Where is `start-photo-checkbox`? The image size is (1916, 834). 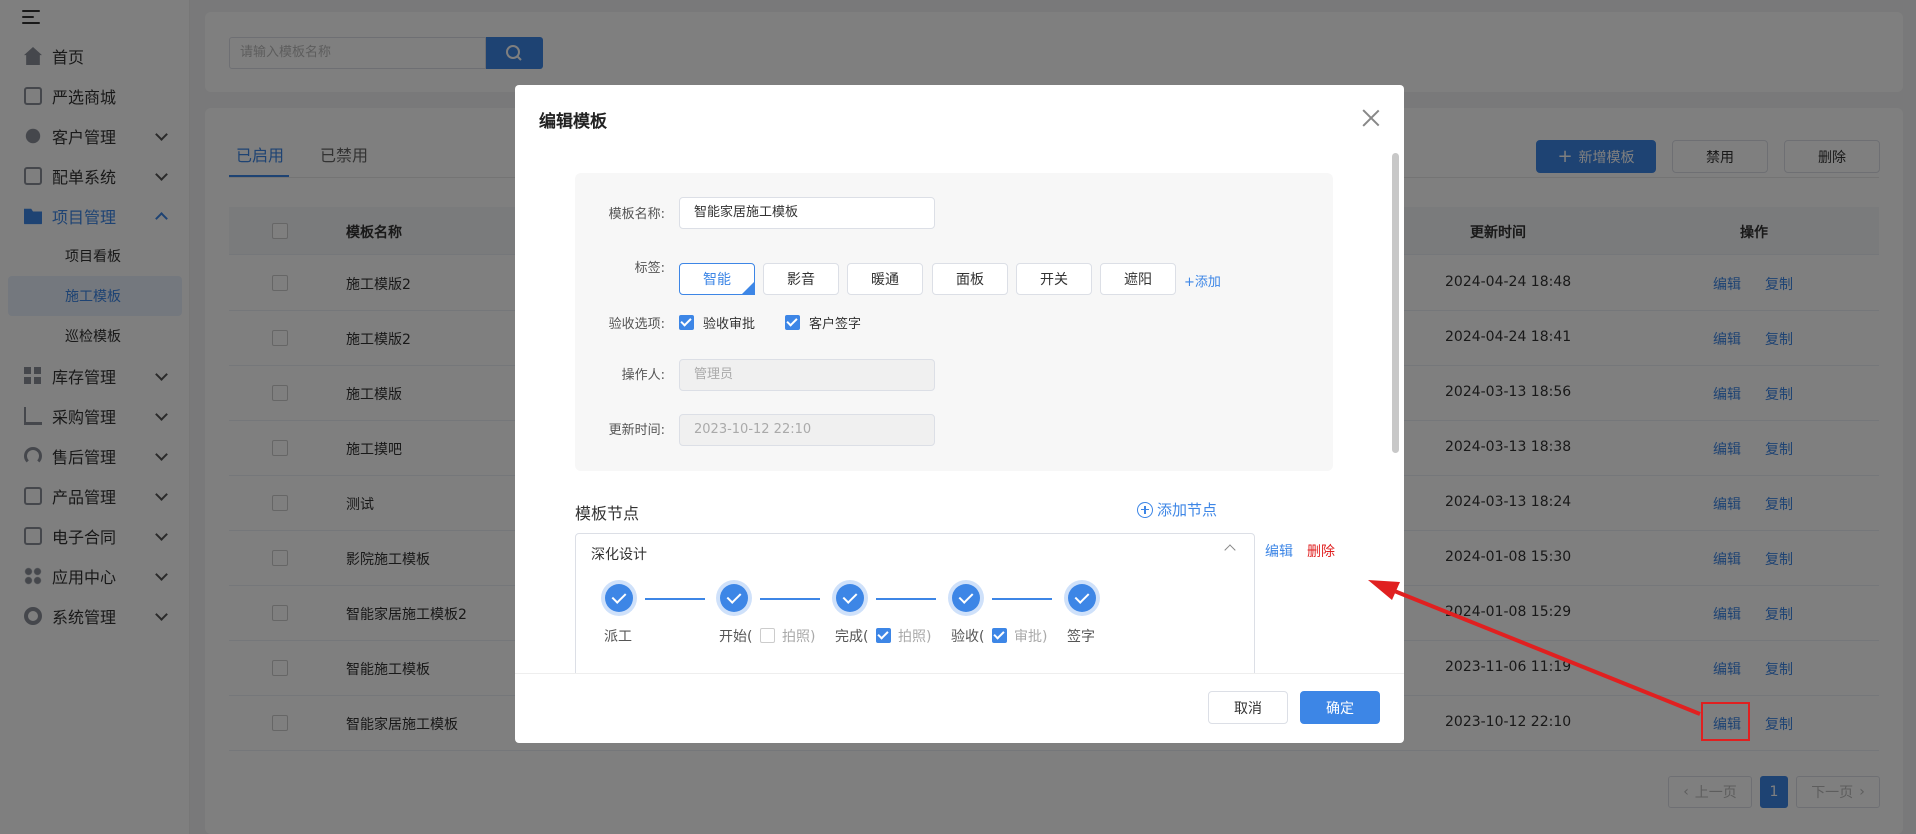 start-photo-checkbox is located at coordinates (767, 635).